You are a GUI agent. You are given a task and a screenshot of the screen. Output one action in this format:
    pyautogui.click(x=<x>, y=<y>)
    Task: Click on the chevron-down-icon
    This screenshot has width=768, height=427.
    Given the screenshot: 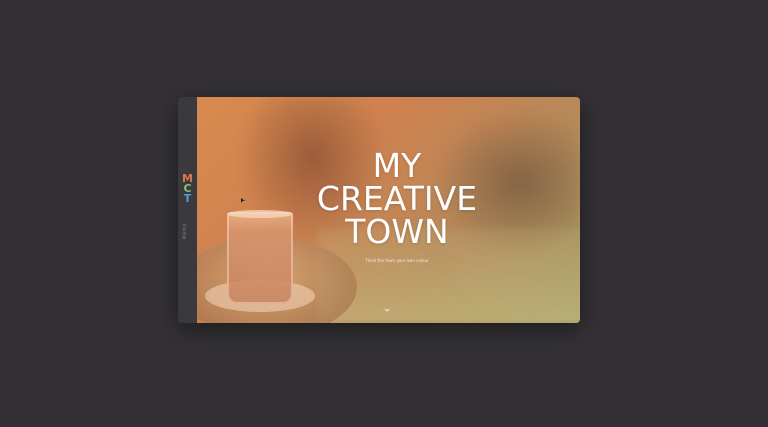 What is the action you would take?
    pyautogui.click(x=387, y=310)
    